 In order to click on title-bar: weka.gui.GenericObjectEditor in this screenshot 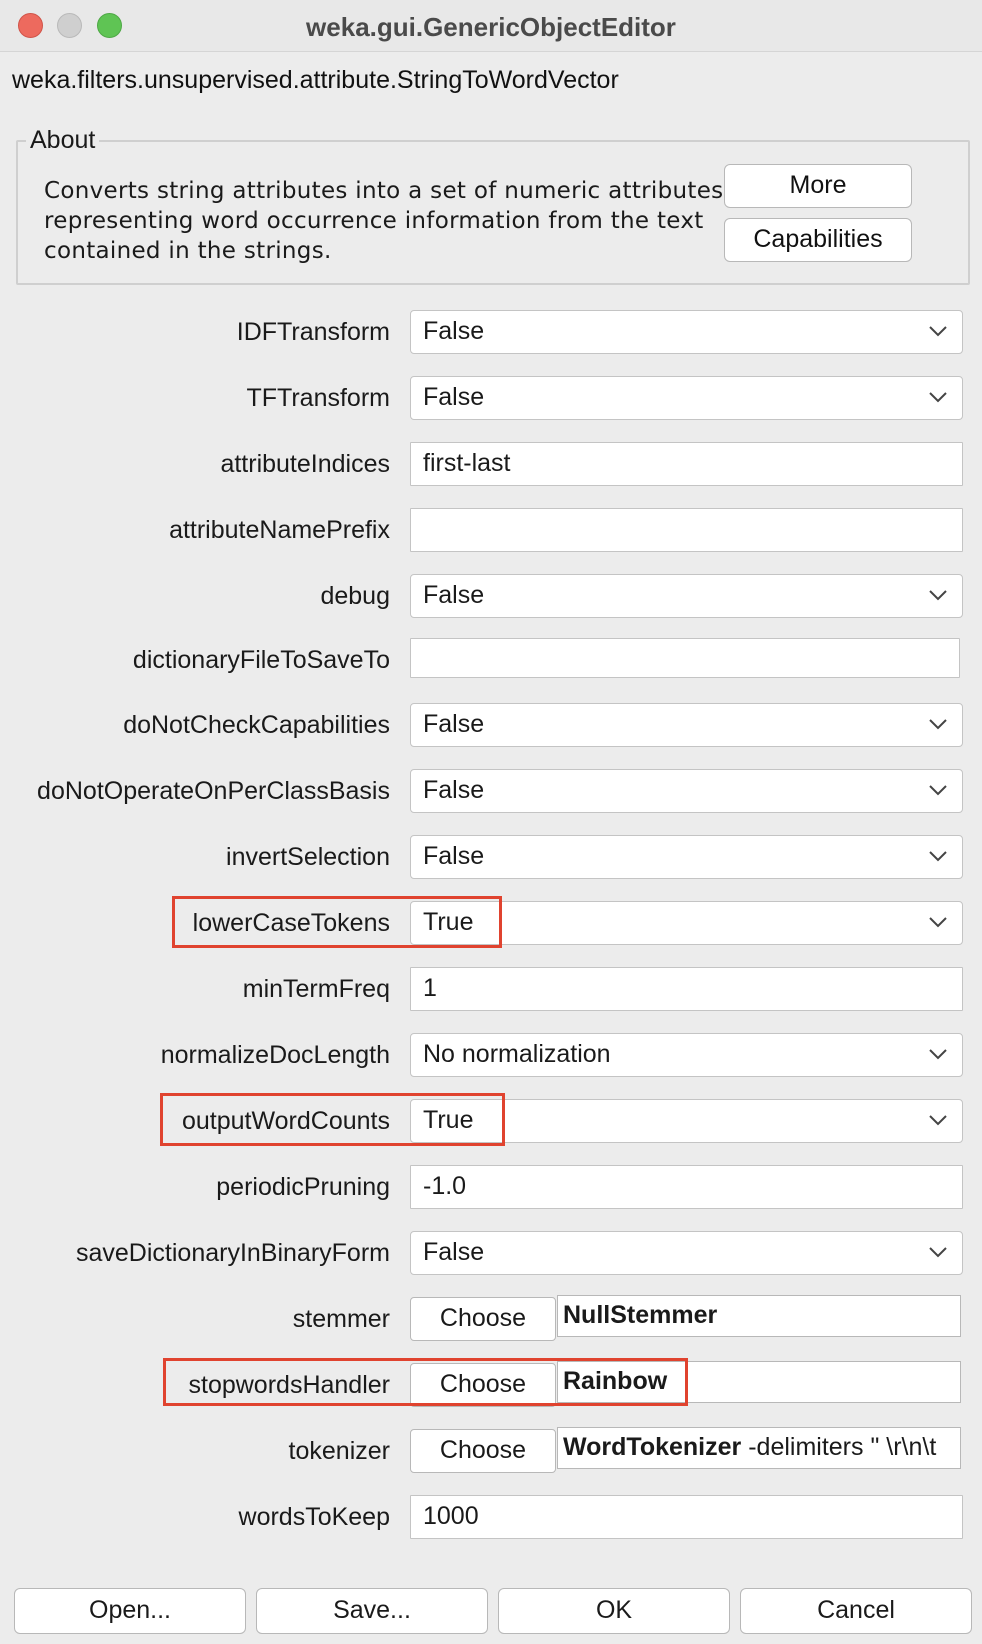, I will do `click(491, 26)`.